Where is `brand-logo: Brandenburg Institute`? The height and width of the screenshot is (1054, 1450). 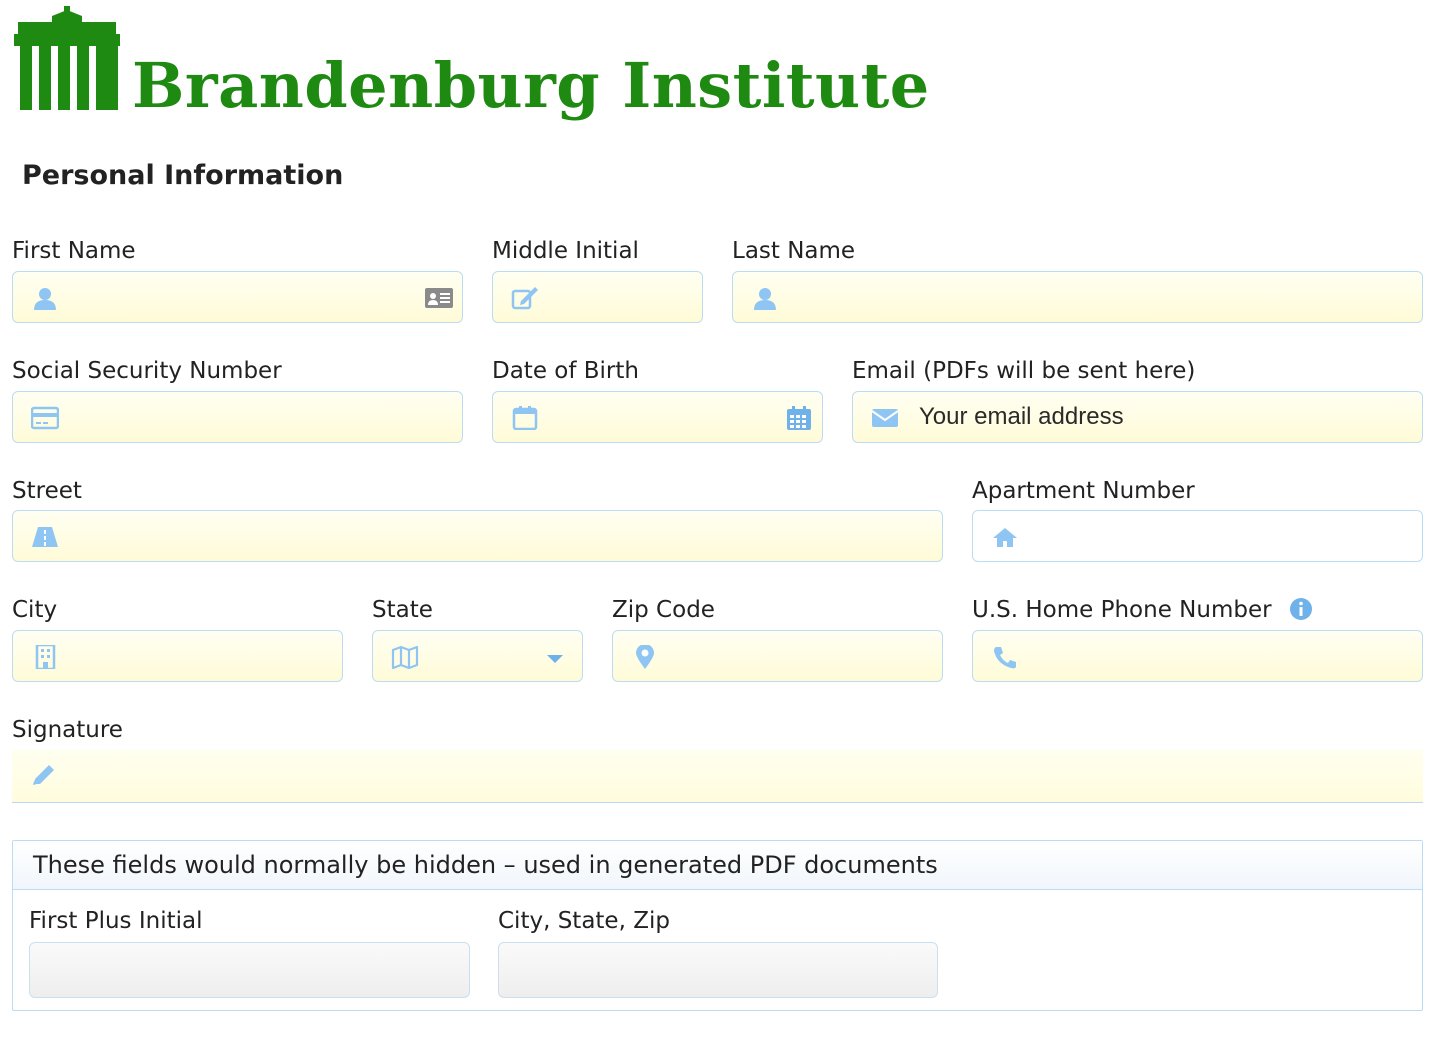 brand-logo: Brandenburg Institute is located at coordinates (482, 66).